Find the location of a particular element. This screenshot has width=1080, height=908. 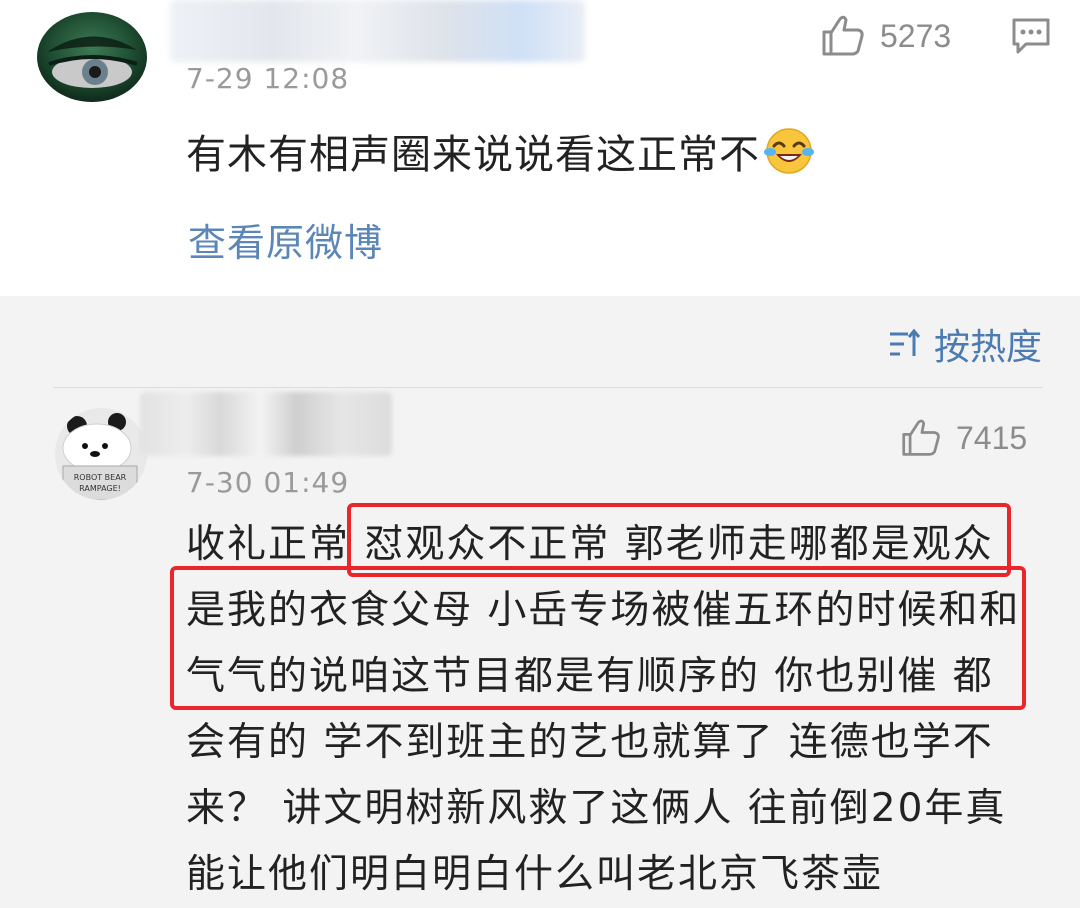

view-original-weibo-link: 查看原微博 is located at coordinates (285, 239).